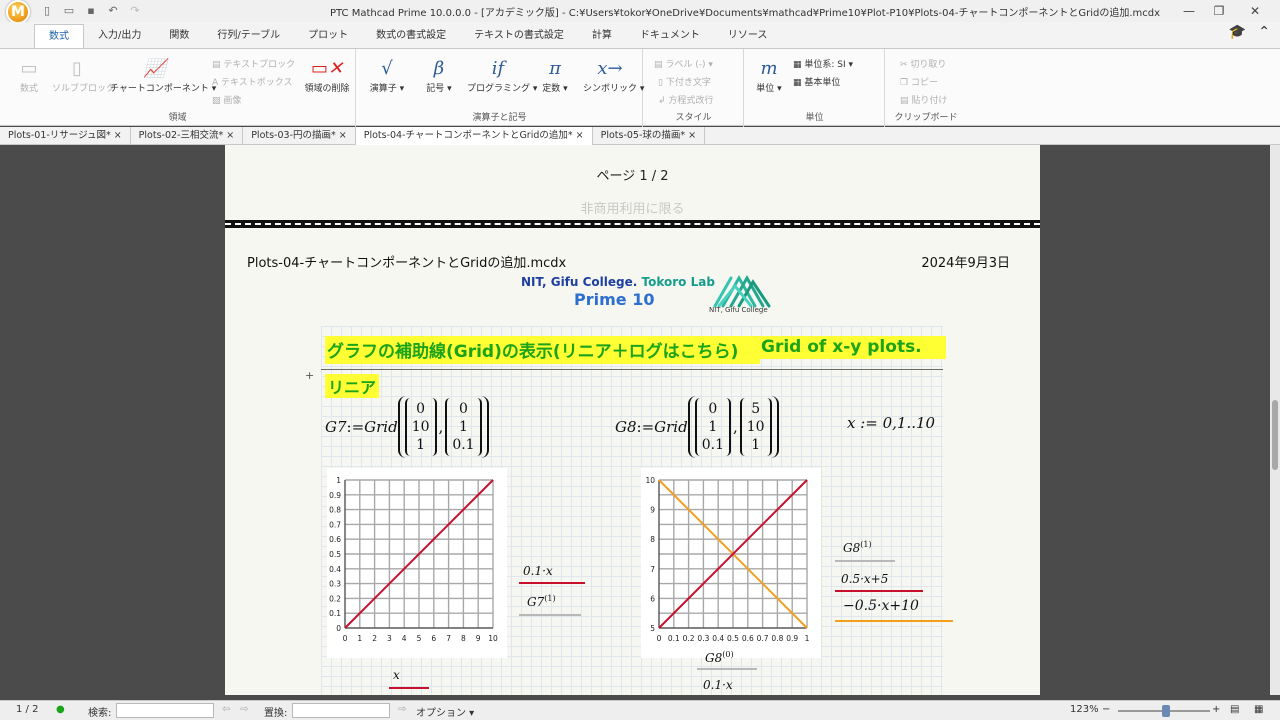 Image resolution: width=1280 pixels, height=720 pixels. I want to click on doc-tab-3: Plots-04-チャートコンポーネントとGridの追加* ×, so click(474, 136).